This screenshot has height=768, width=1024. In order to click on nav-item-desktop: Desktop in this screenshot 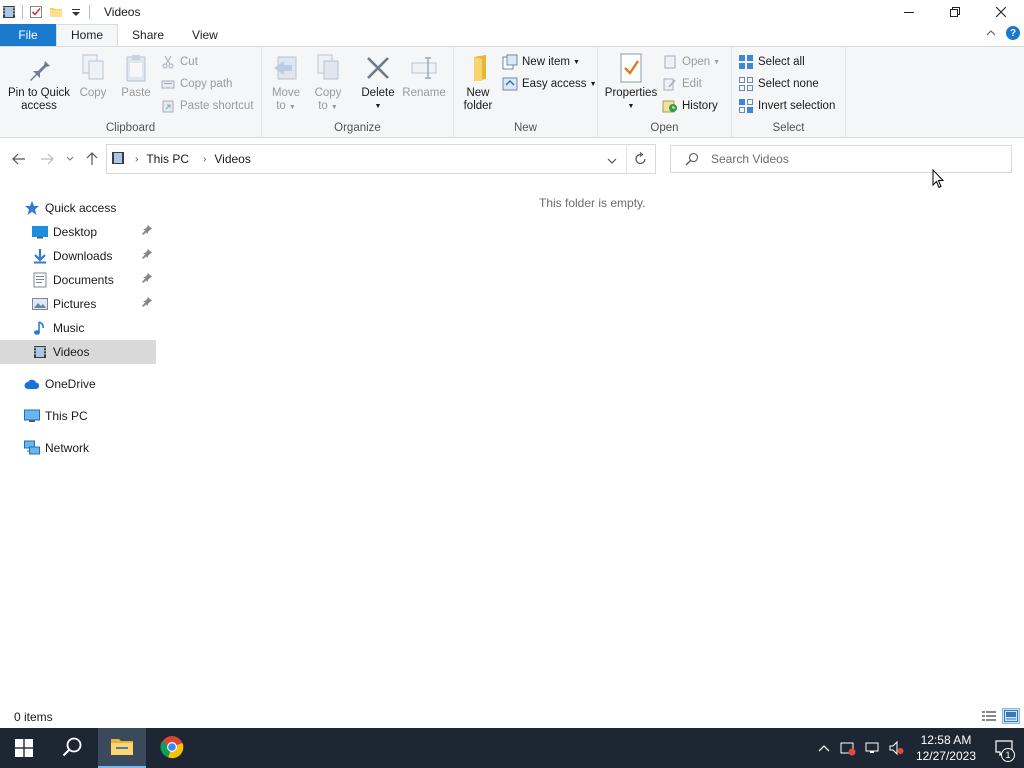, I will do `click(78, 232)`.